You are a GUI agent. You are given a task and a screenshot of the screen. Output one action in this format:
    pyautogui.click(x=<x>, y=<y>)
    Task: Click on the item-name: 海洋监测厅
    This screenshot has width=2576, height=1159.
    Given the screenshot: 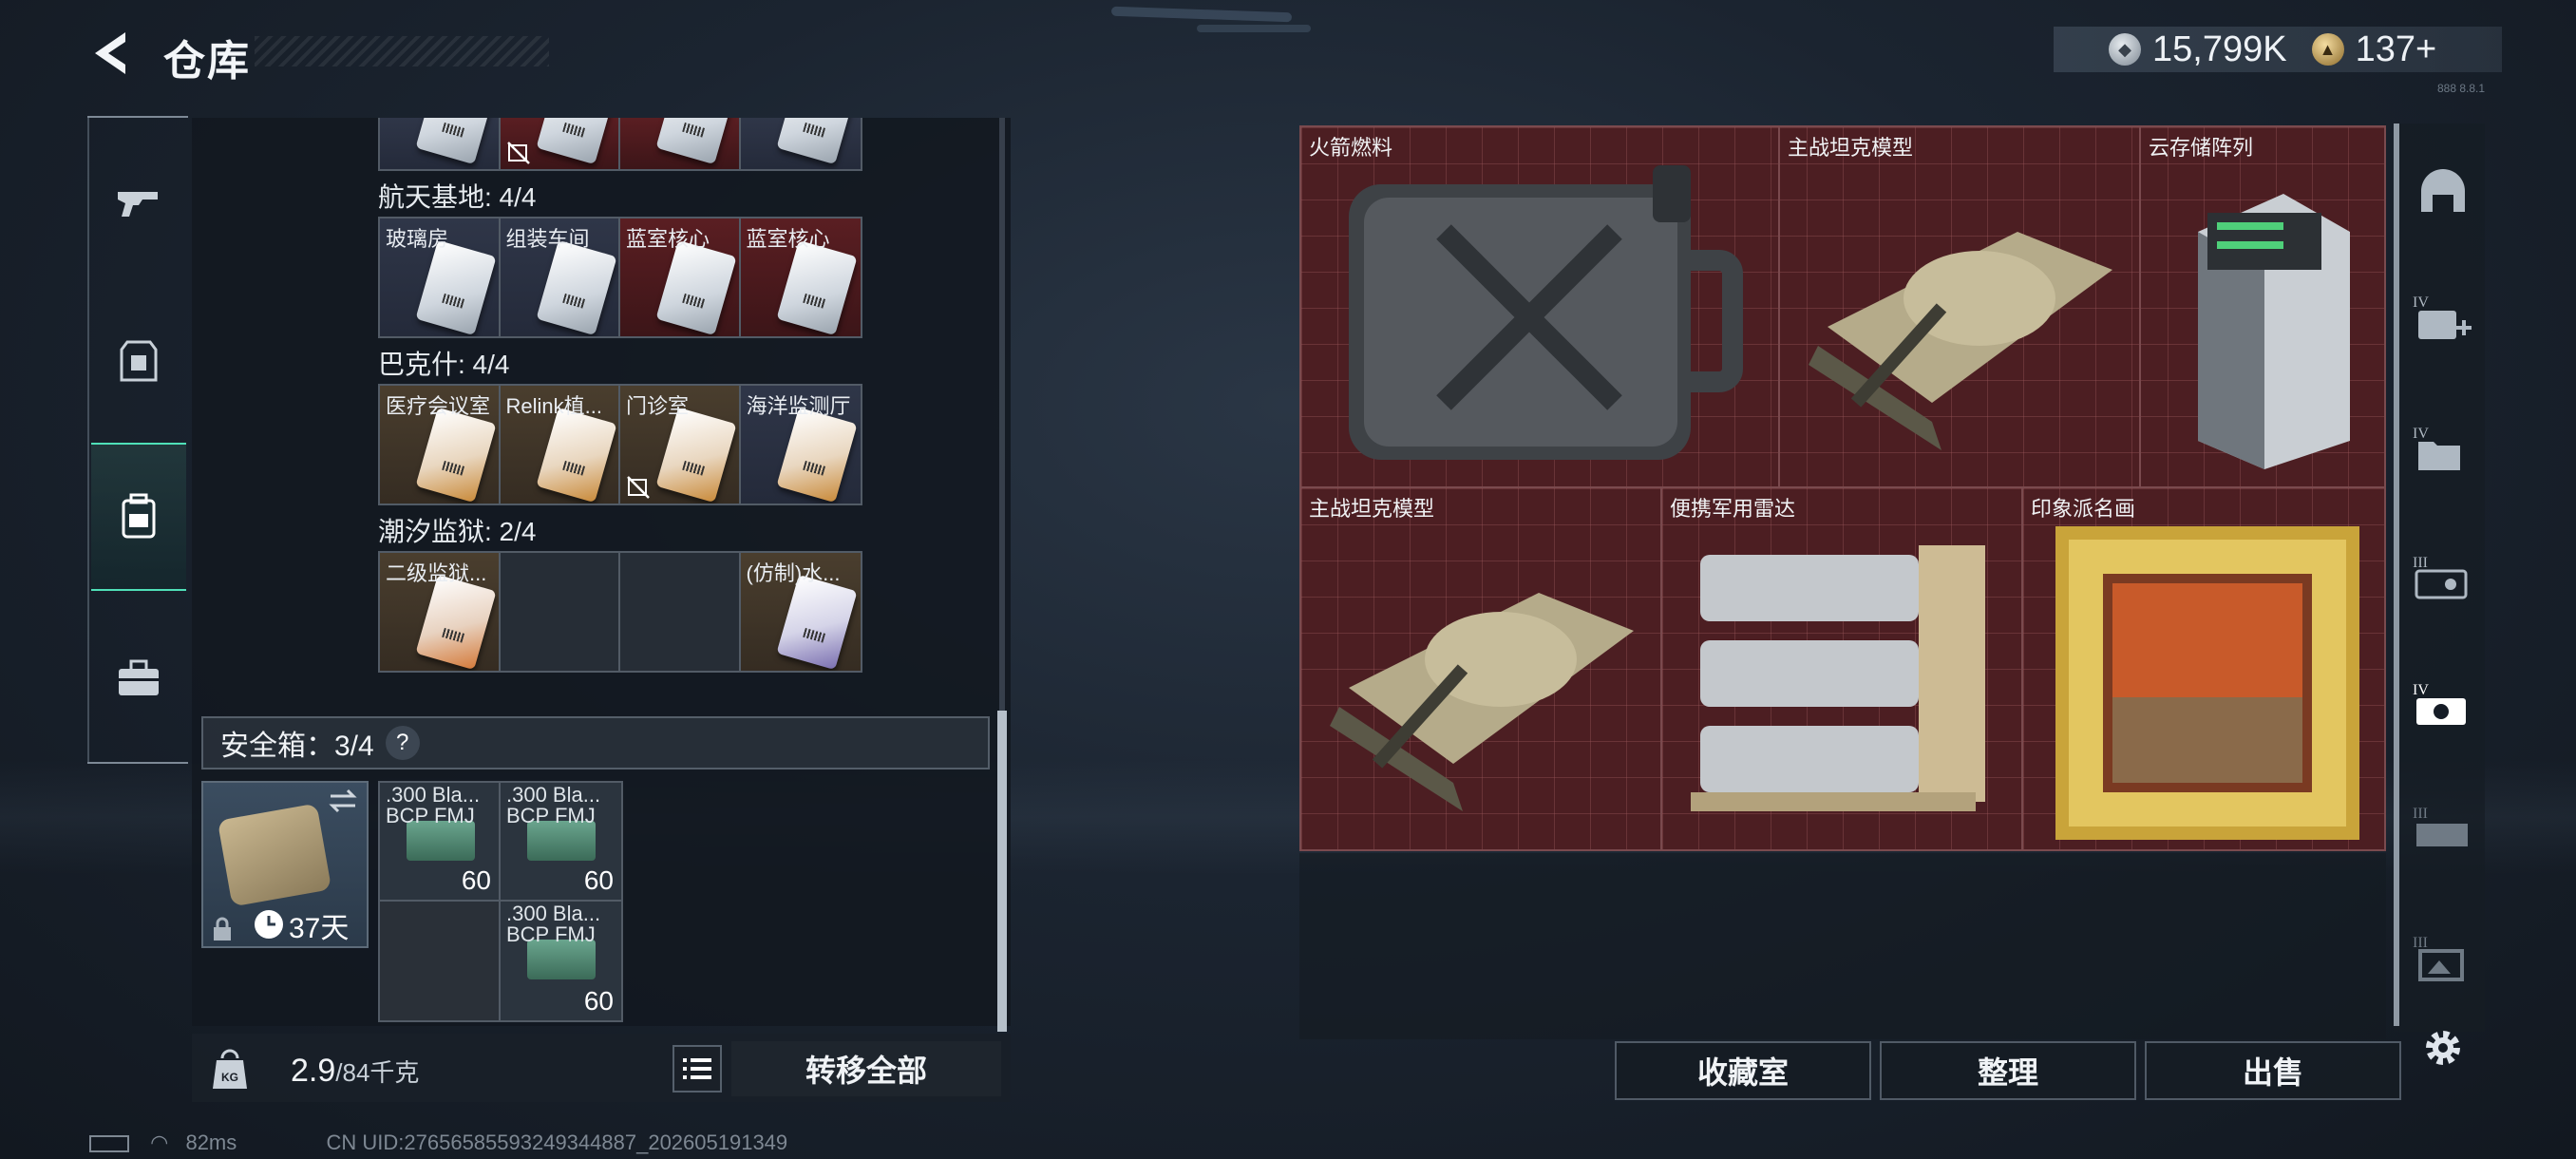 What is the action you would take?
    pyautogui.click(x=798, y=406)
    